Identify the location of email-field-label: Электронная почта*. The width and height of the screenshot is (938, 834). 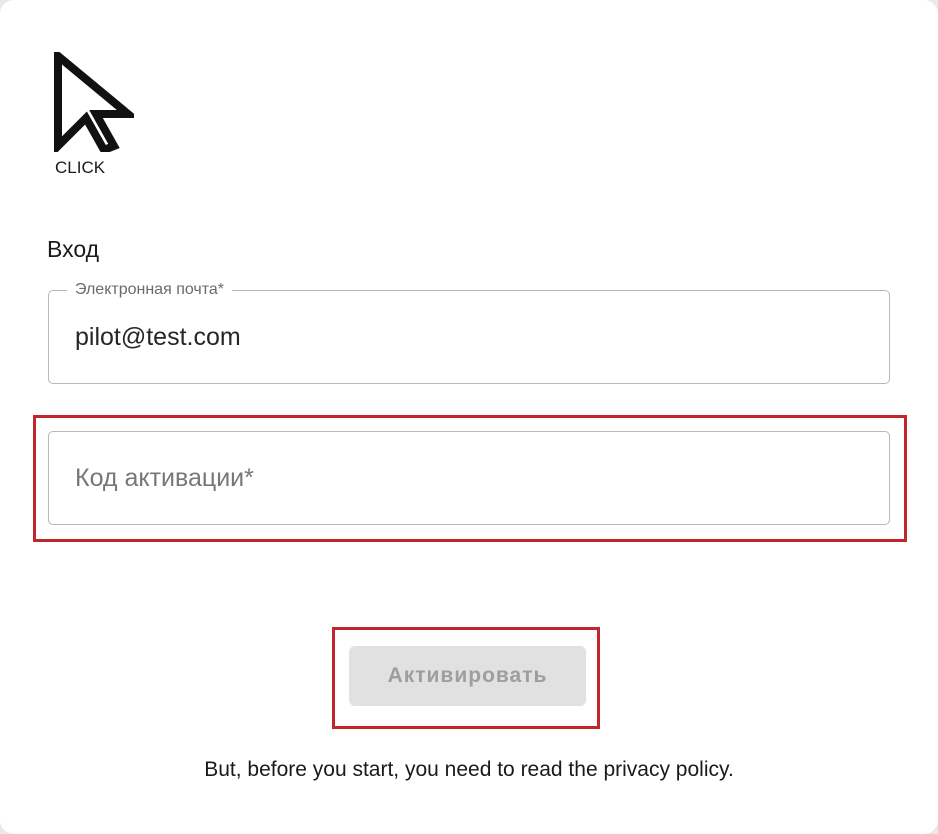
(150, 290).